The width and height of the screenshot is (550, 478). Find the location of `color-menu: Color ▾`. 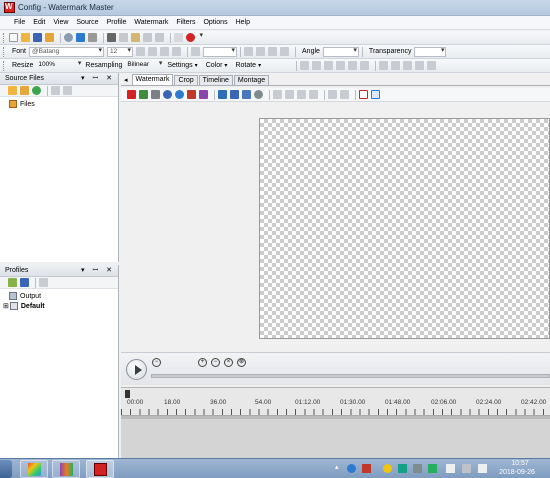

color-menu: Color ▾ is located at coordinates (217, 65).